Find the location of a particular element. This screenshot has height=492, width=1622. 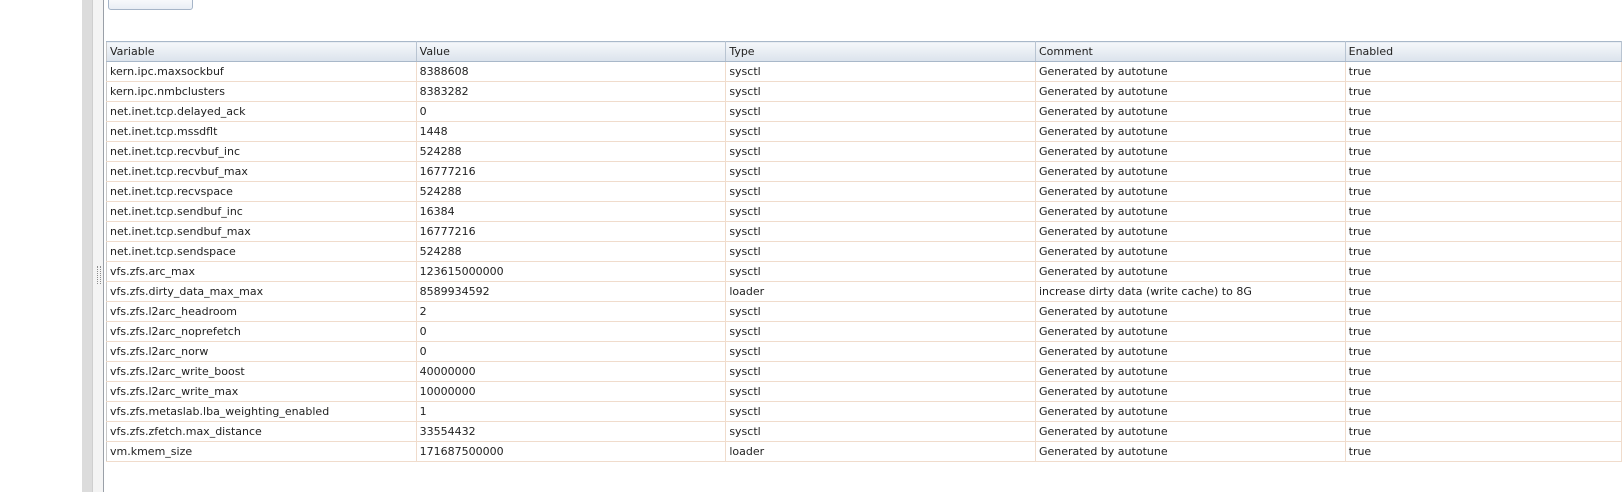

cell-variable: net.inet.tcp.sendbuf_max is located at coordinates (261, 231).